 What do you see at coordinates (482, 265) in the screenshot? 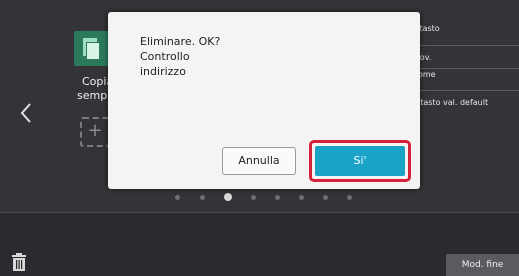
I see `end-edit-button: Mod. fine` at bounding box center [482, 265].